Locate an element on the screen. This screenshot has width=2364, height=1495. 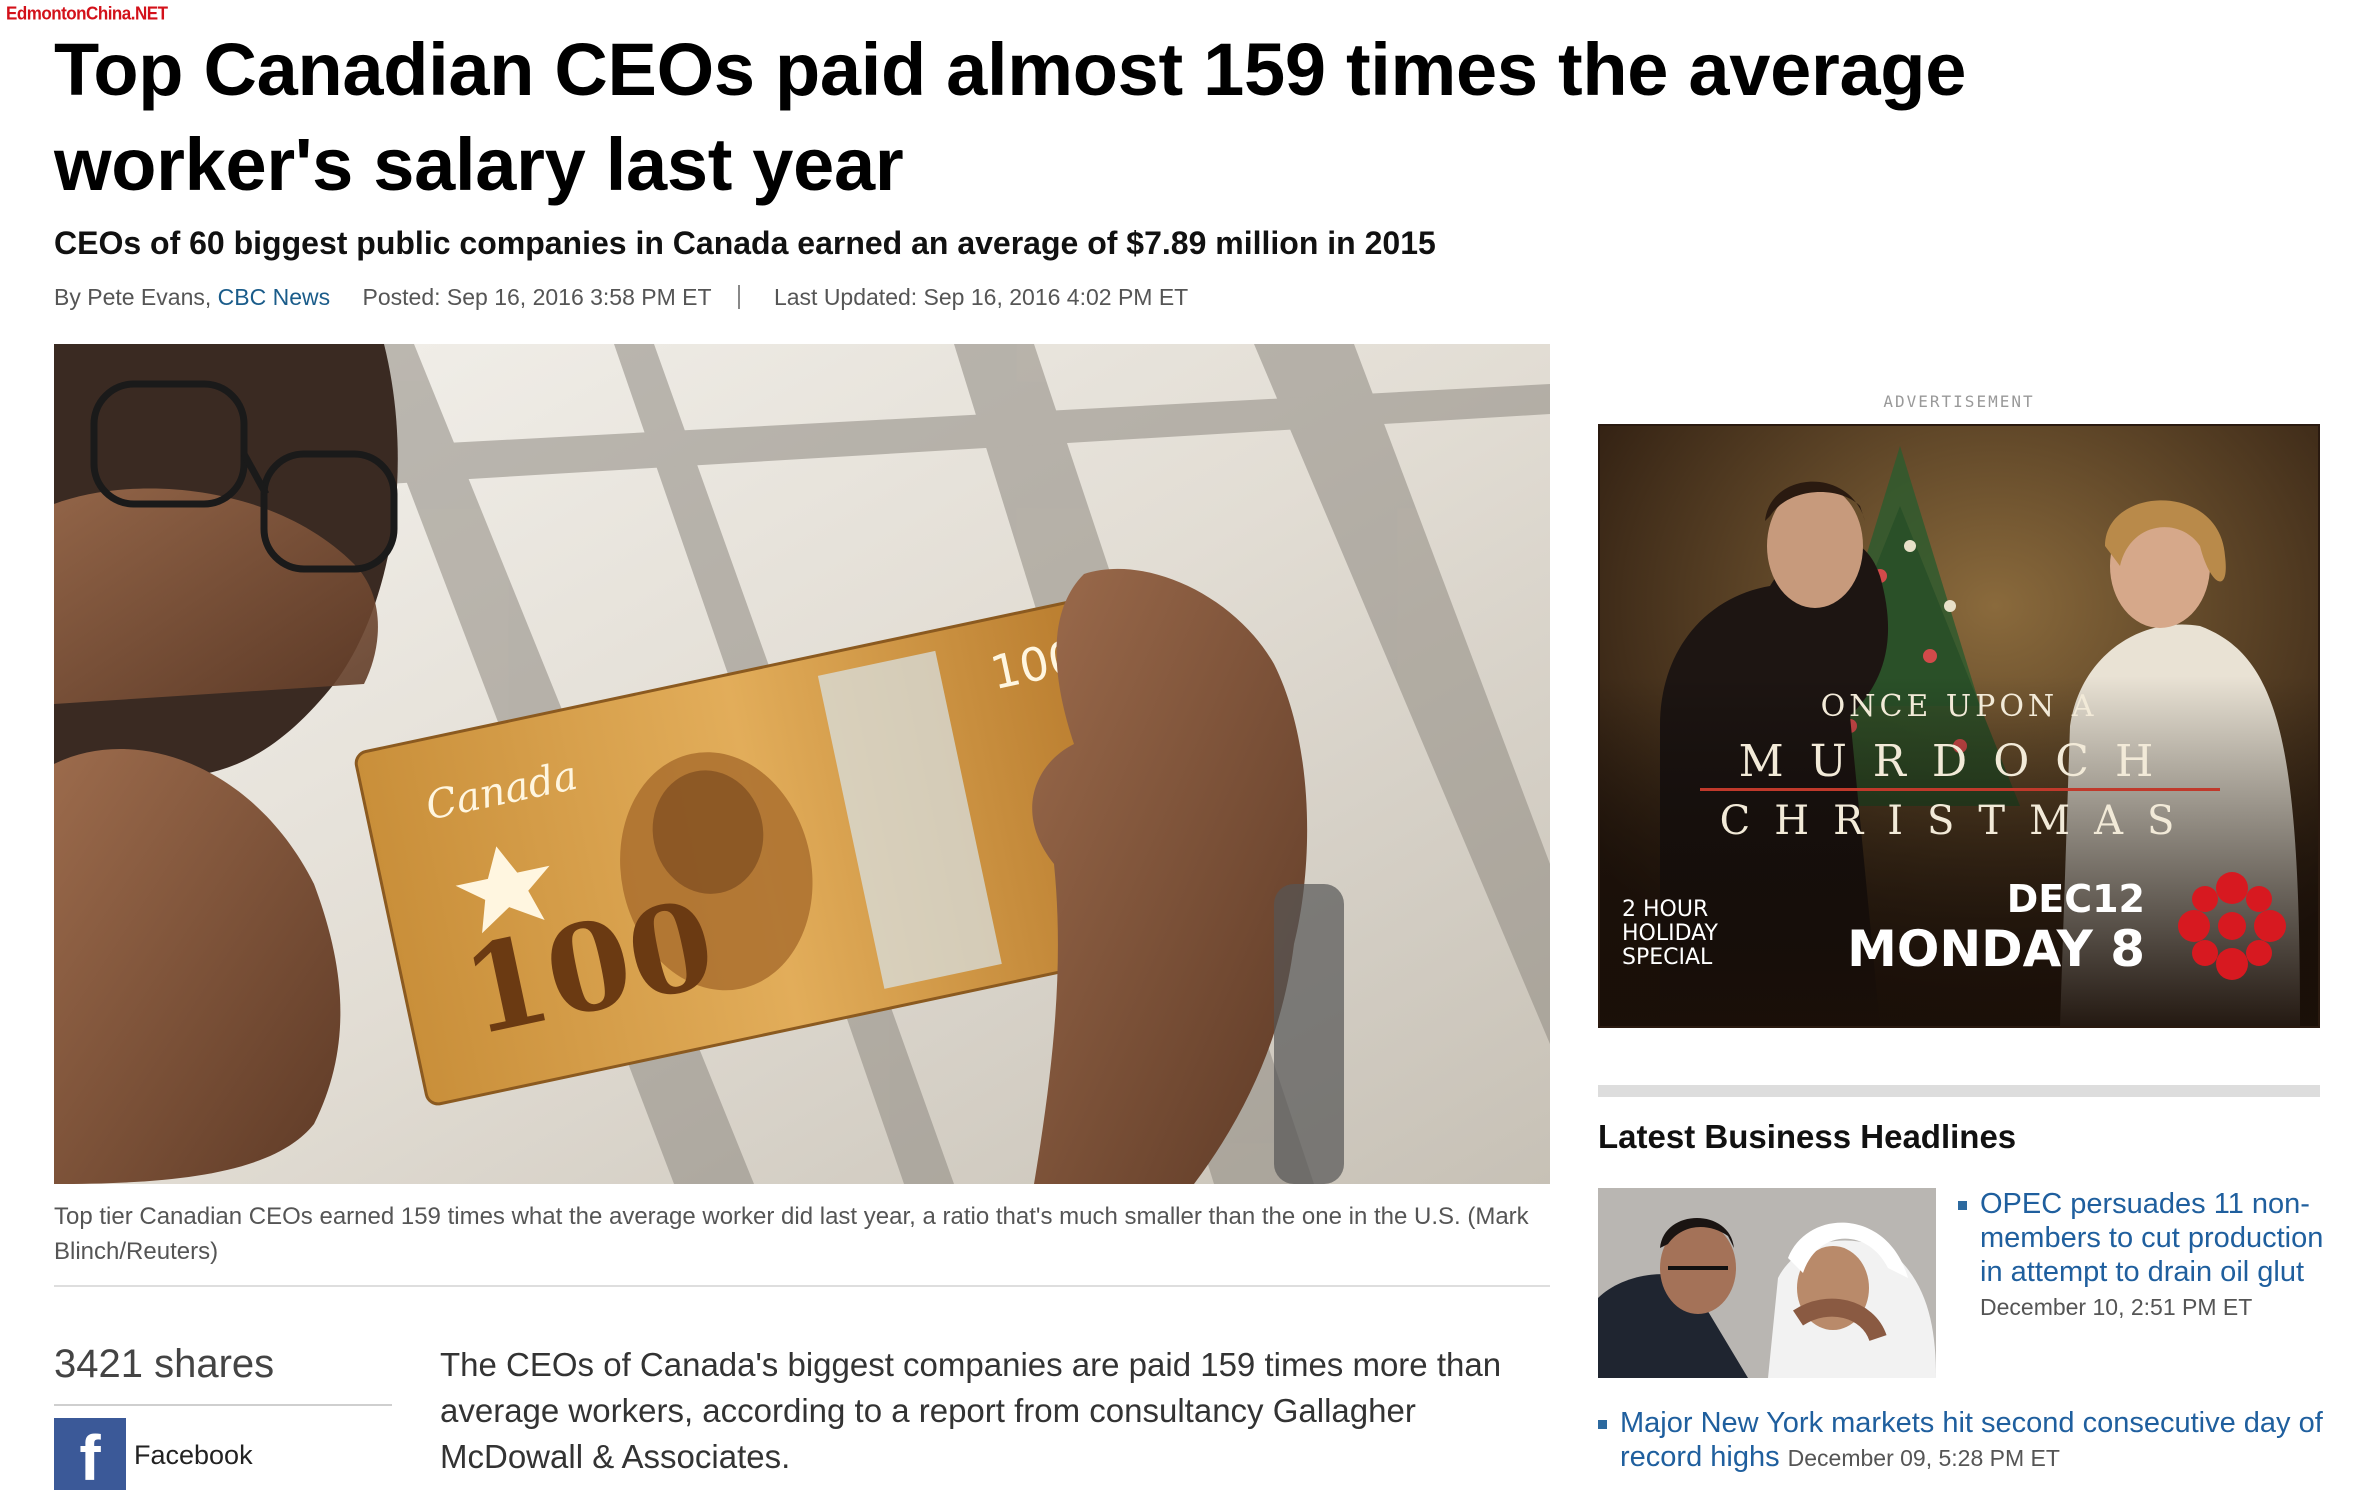
byline-source-link: CBC News is located at coordinates (274, 297).